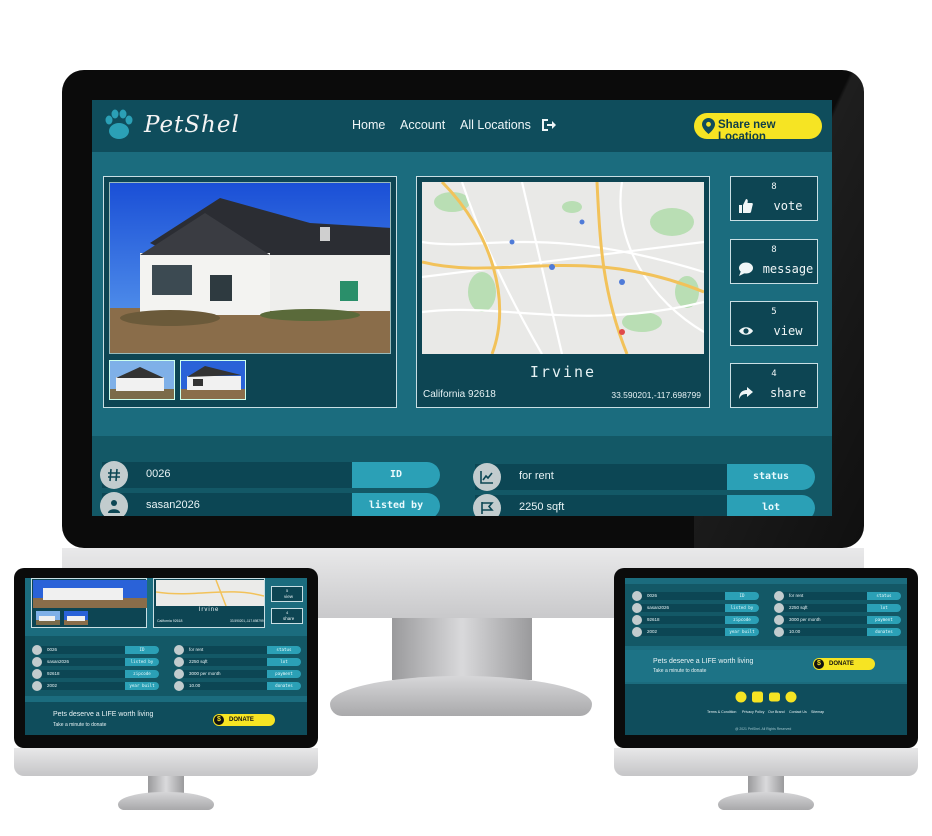  Describe the element at coordinates (766, 697) in the screenshot. I see `social-icons` at that location.